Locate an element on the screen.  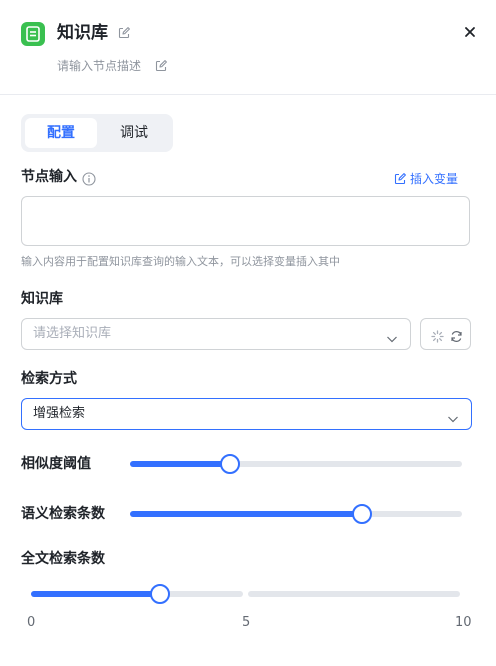
search-method-value: 增强检索 is located at coordinates (59, 413).